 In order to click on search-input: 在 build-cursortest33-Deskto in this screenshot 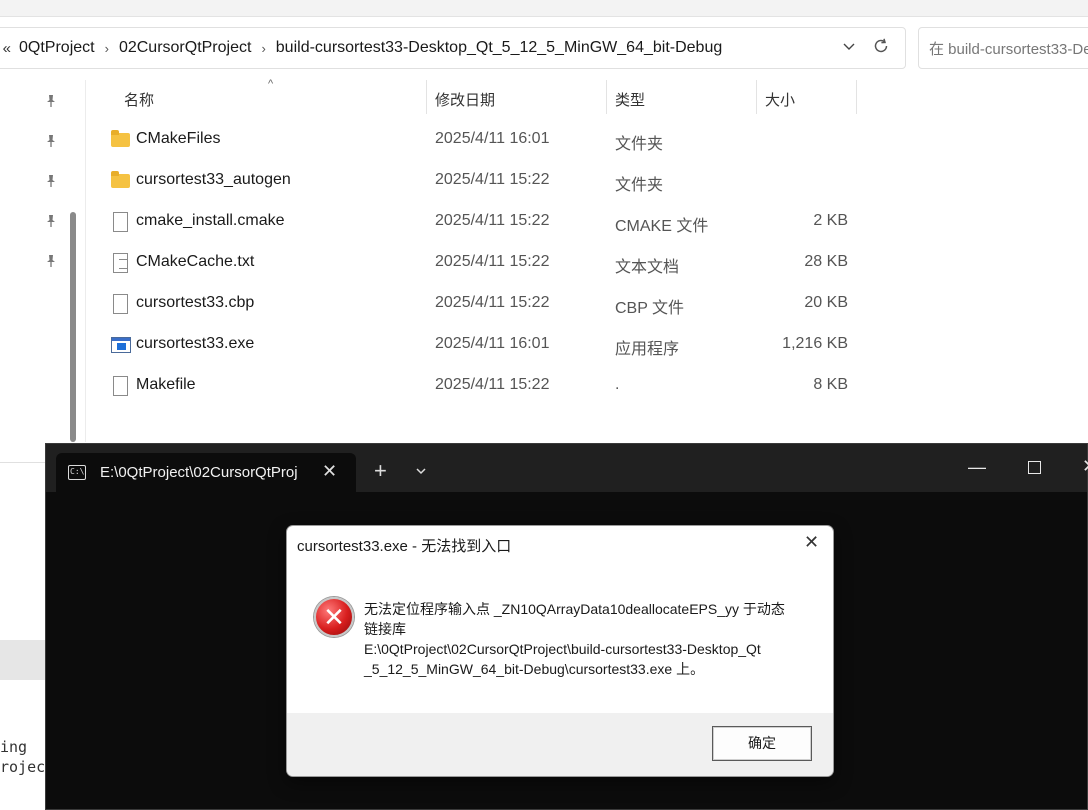, I will do `click(1003, 48)`.